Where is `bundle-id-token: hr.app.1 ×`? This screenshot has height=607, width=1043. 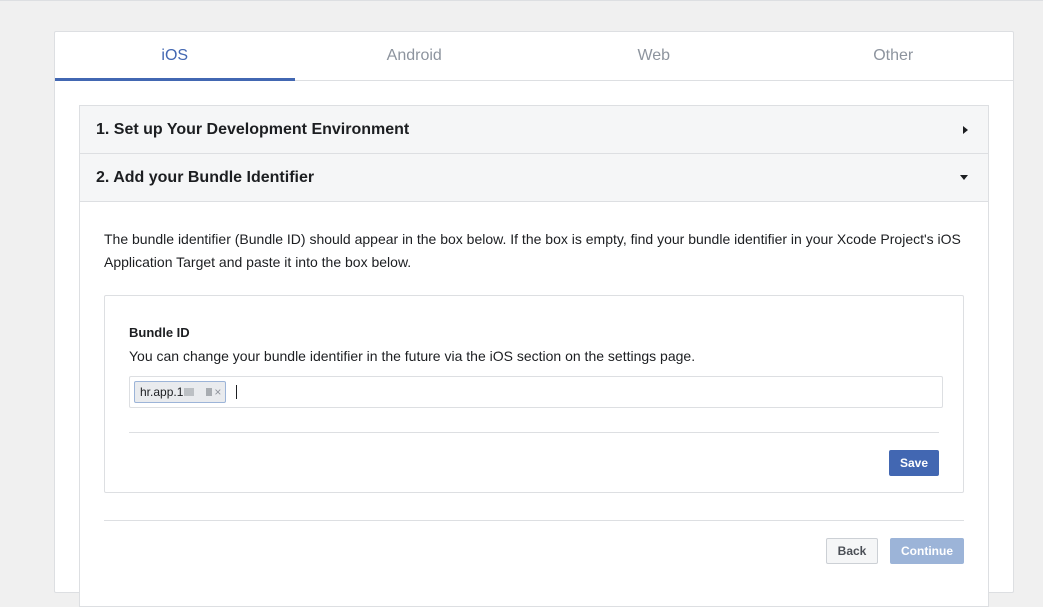
bundle-id-token: hr.app.1 × is located at coordinates (180, 392).